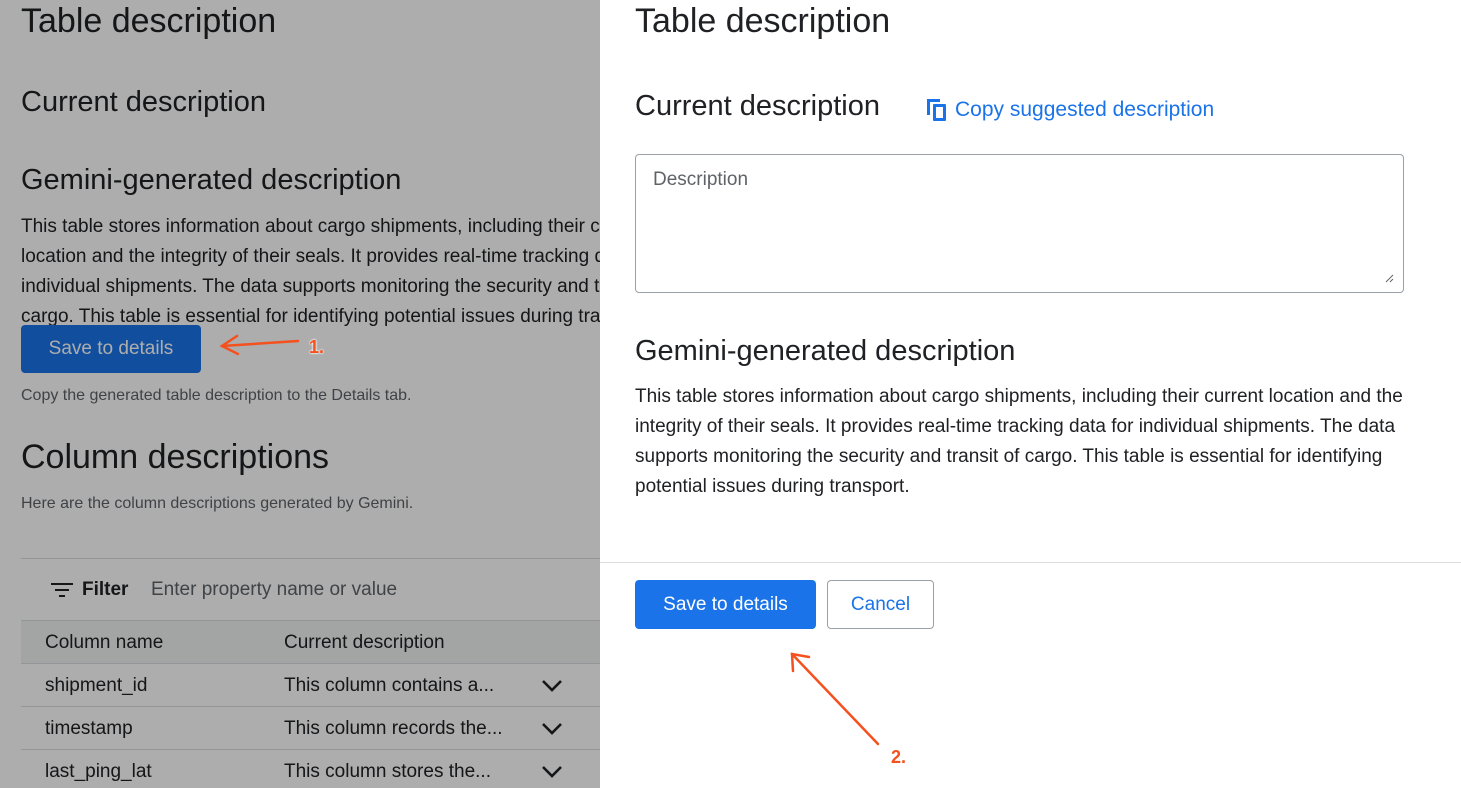 This screenshot has height=788, width=1461. Describe the element at coordinates (899, 757) in the screenshot. I see `step2-label: 2.` at that location.